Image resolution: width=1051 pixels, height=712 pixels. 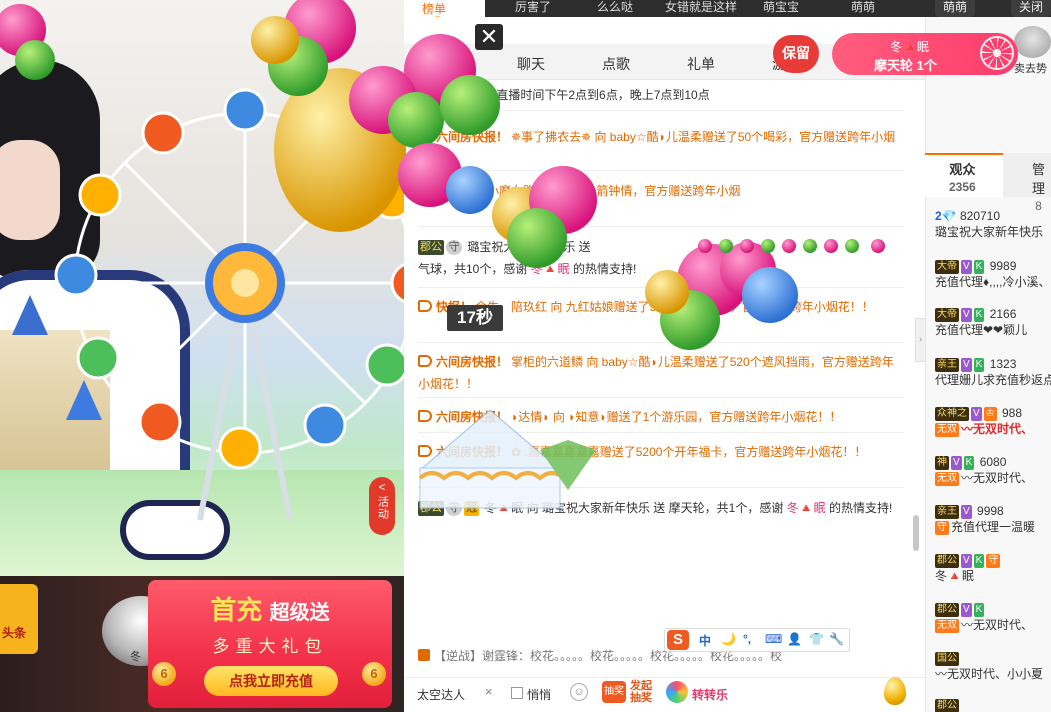 I want to click on close-button: ✕, so click(x=489, y=37).